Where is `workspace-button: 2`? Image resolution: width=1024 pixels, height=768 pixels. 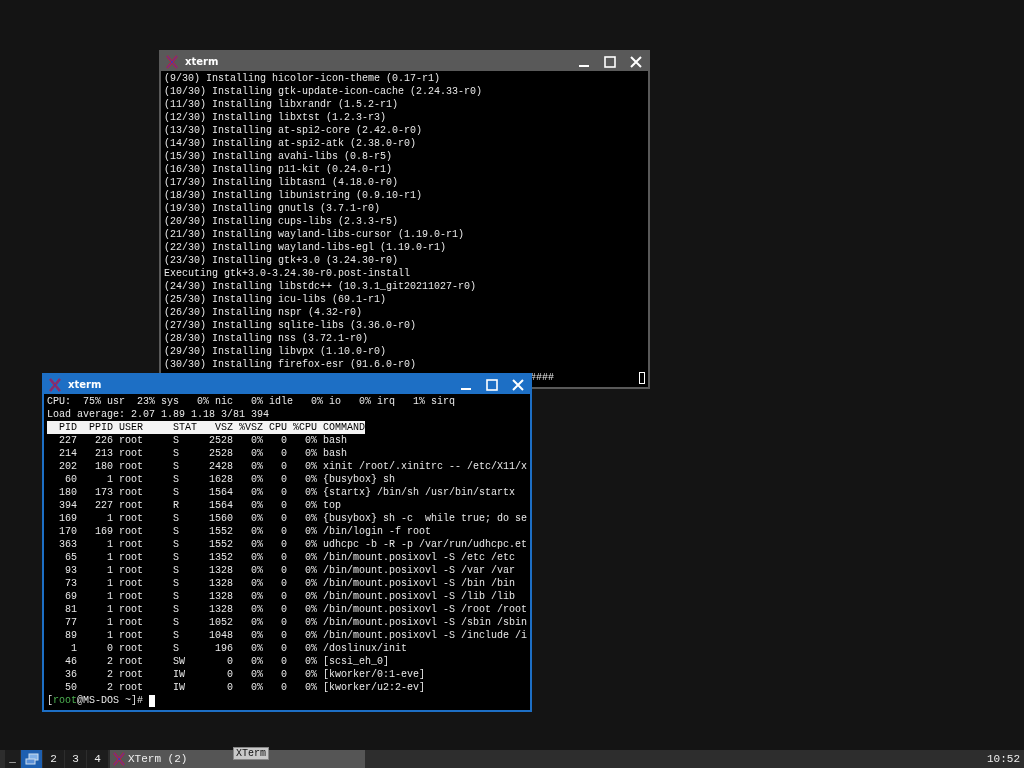
workspace-button: 2 is located at coordinates (53, 759).